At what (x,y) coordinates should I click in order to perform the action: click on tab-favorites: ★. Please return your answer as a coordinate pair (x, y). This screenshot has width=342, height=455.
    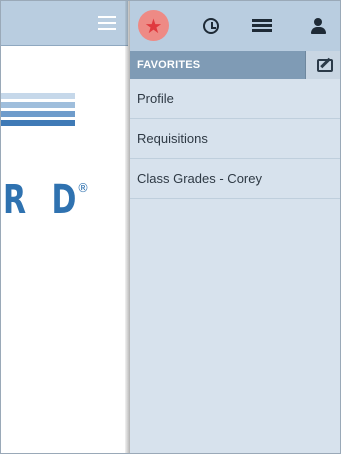
    Looking at the image, I should click on (153, 25).